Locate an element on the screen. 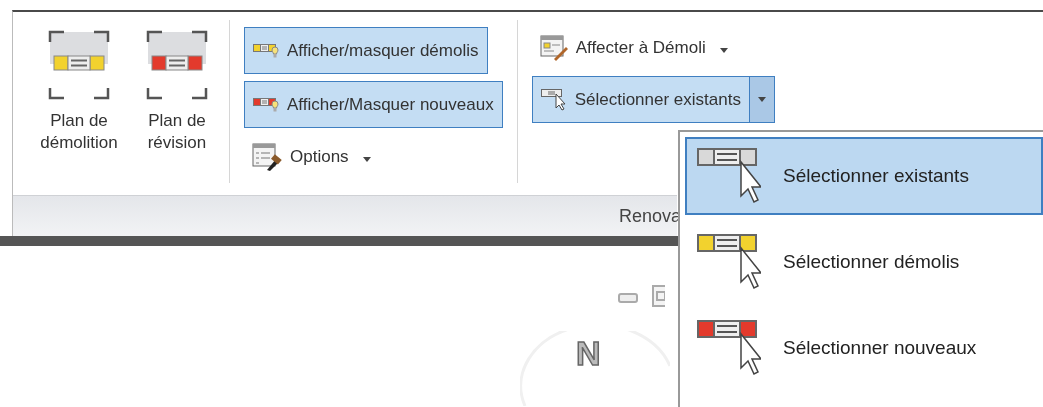 Image resolution: width=1043 pixels, height=407 pixels. menu-item: Sélectionner démolis is located at coordinates (864, 262).